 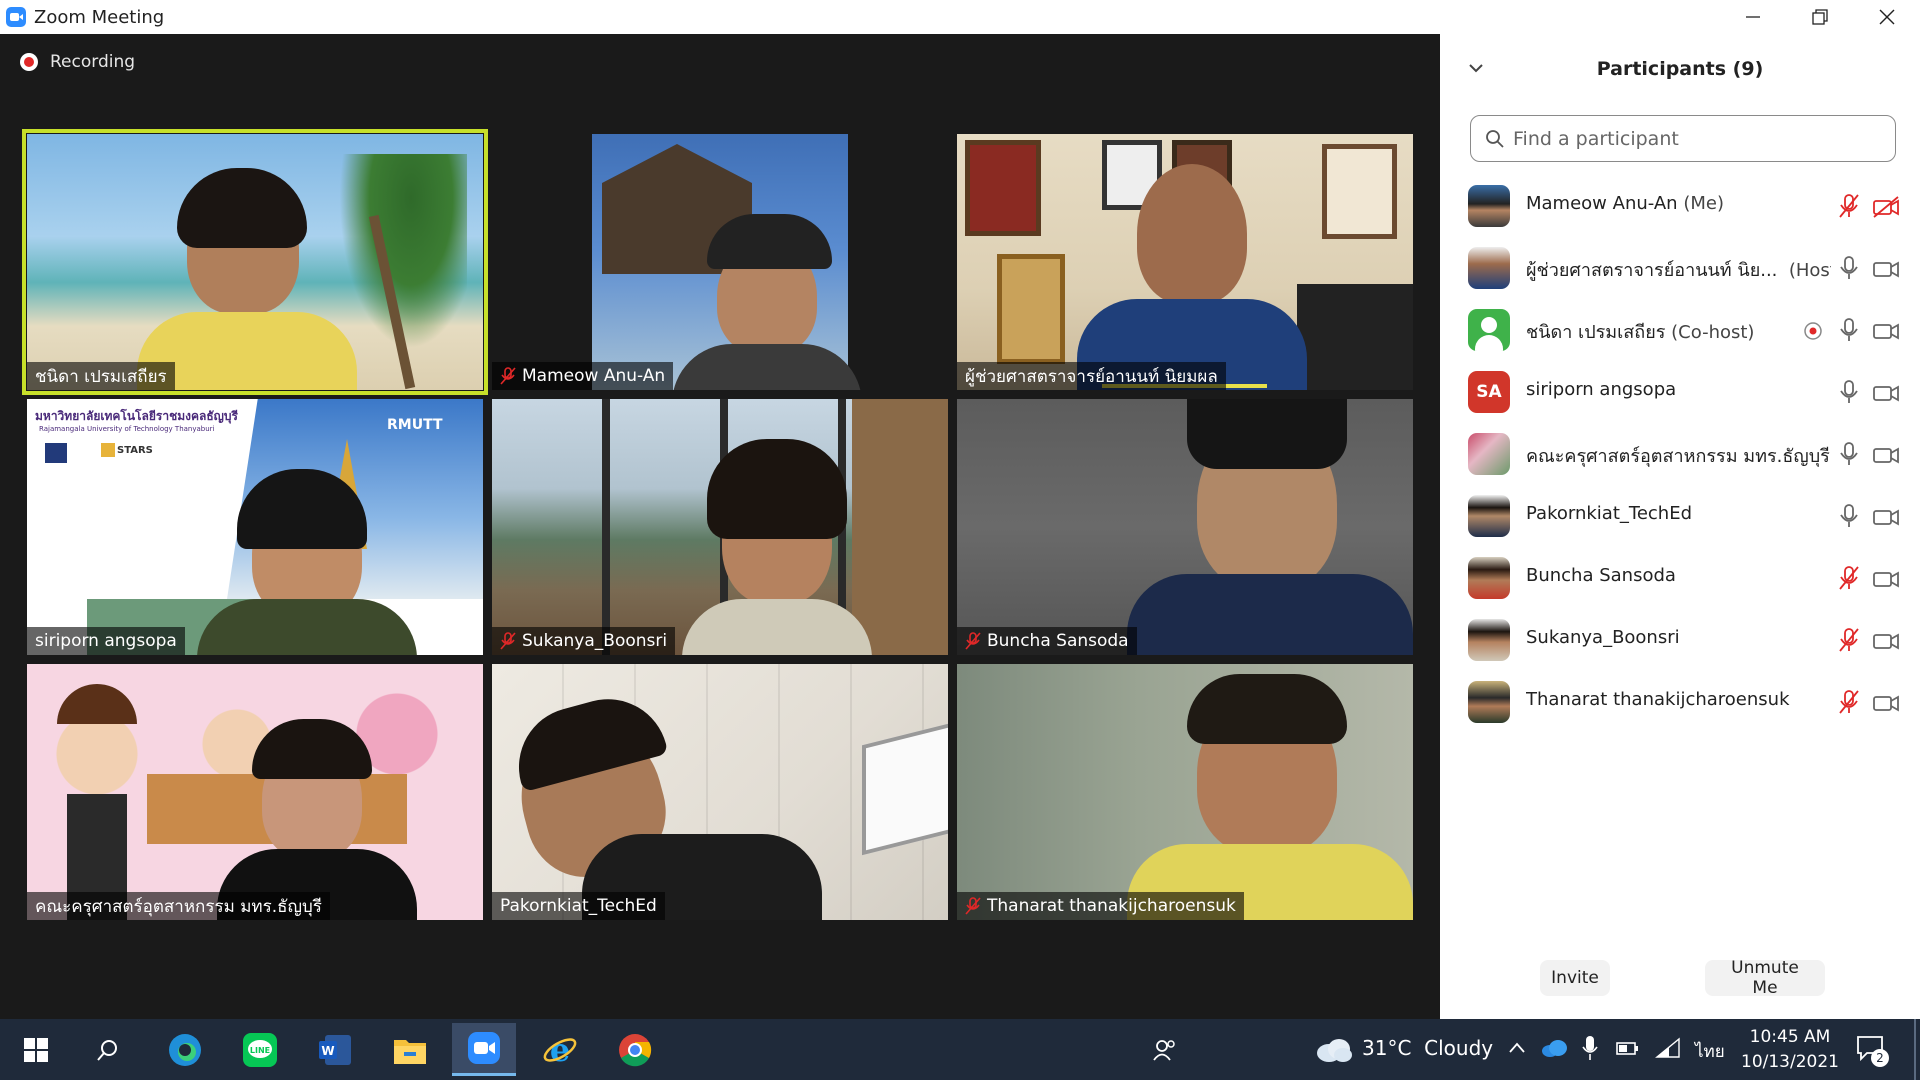 I want to click on weather-text: 31°C Cloudy, so click(x=1427, y=1048).